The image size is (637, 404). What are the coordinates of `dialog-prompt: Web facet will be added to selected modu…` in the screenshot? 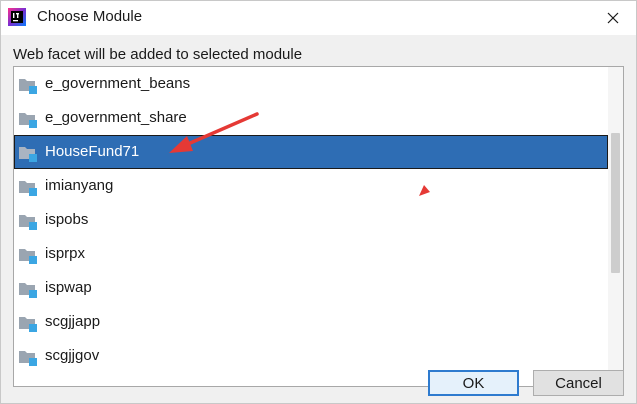 It's located at (158, 54).